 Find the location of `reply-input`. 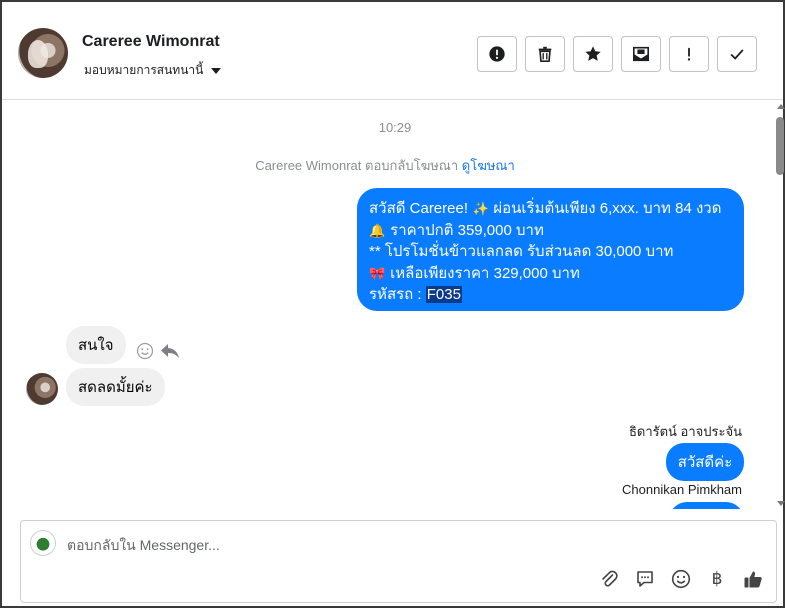

reply-input is located at coordinates (407, 545).